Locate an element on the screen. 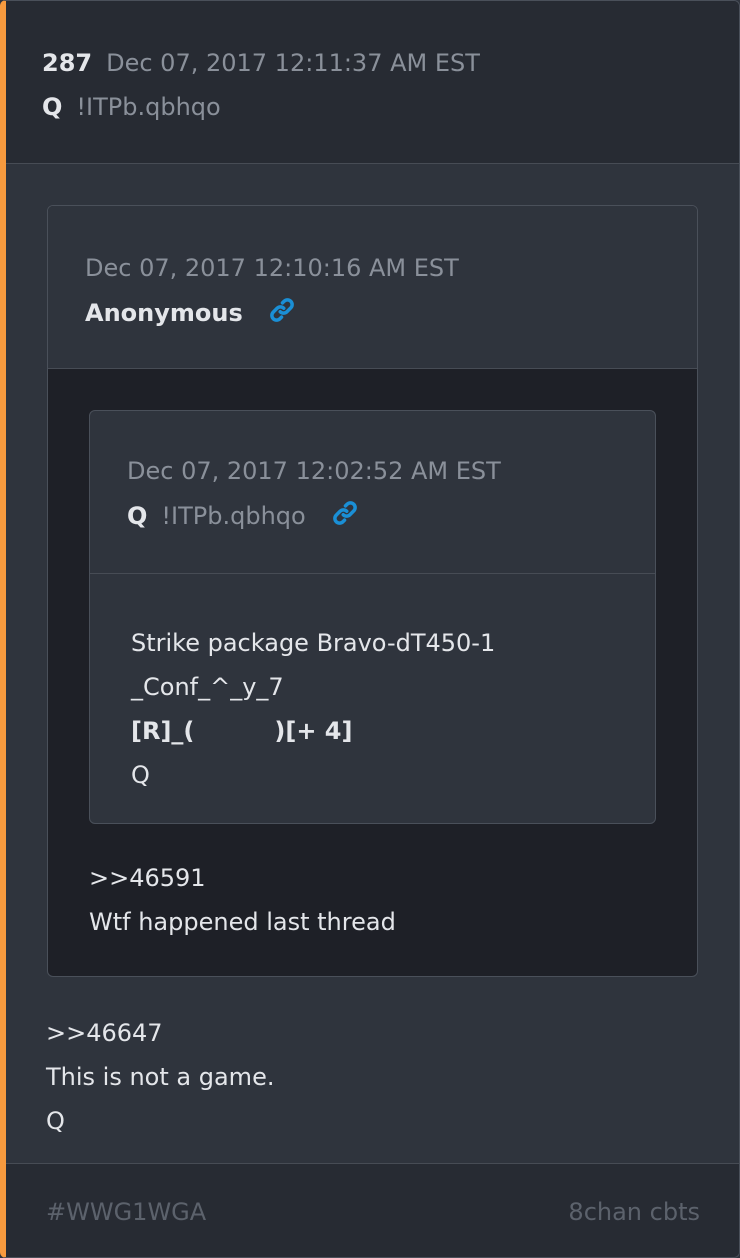 This screenshot has width=740, height=1258. post-author: Q !ITPb.qbhqo is located at coordinates (131, 107).